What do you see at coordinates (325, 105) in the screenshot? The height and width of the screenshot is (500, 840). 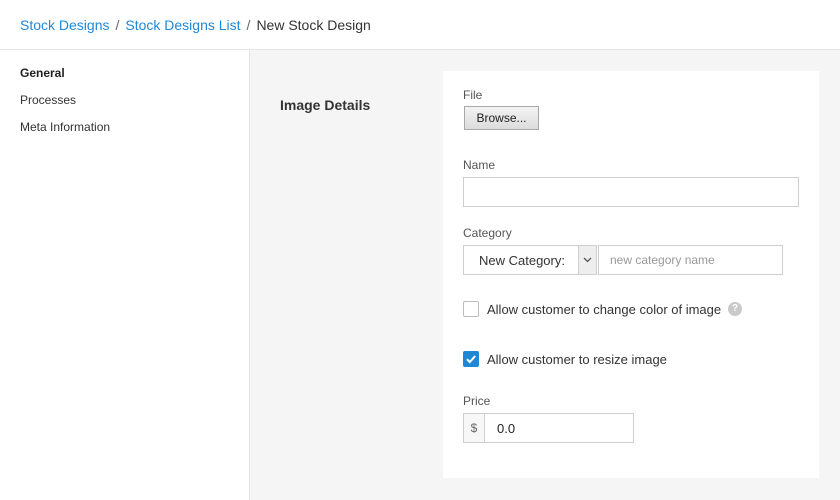 I see `section-title: Image Details` at bounding box center [325, 105].